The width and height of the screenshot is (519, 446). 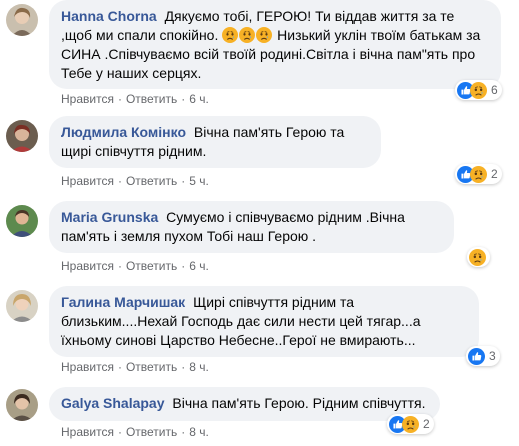 I want to click on reactions-summary, so click(x=478, y=257).